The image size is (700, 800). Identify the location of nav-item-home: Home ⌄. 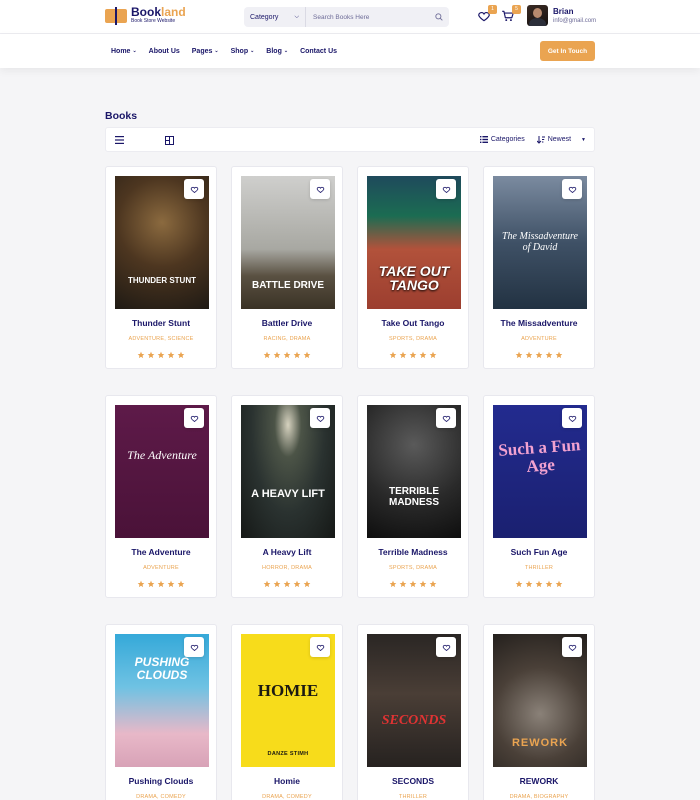
(124, 51).